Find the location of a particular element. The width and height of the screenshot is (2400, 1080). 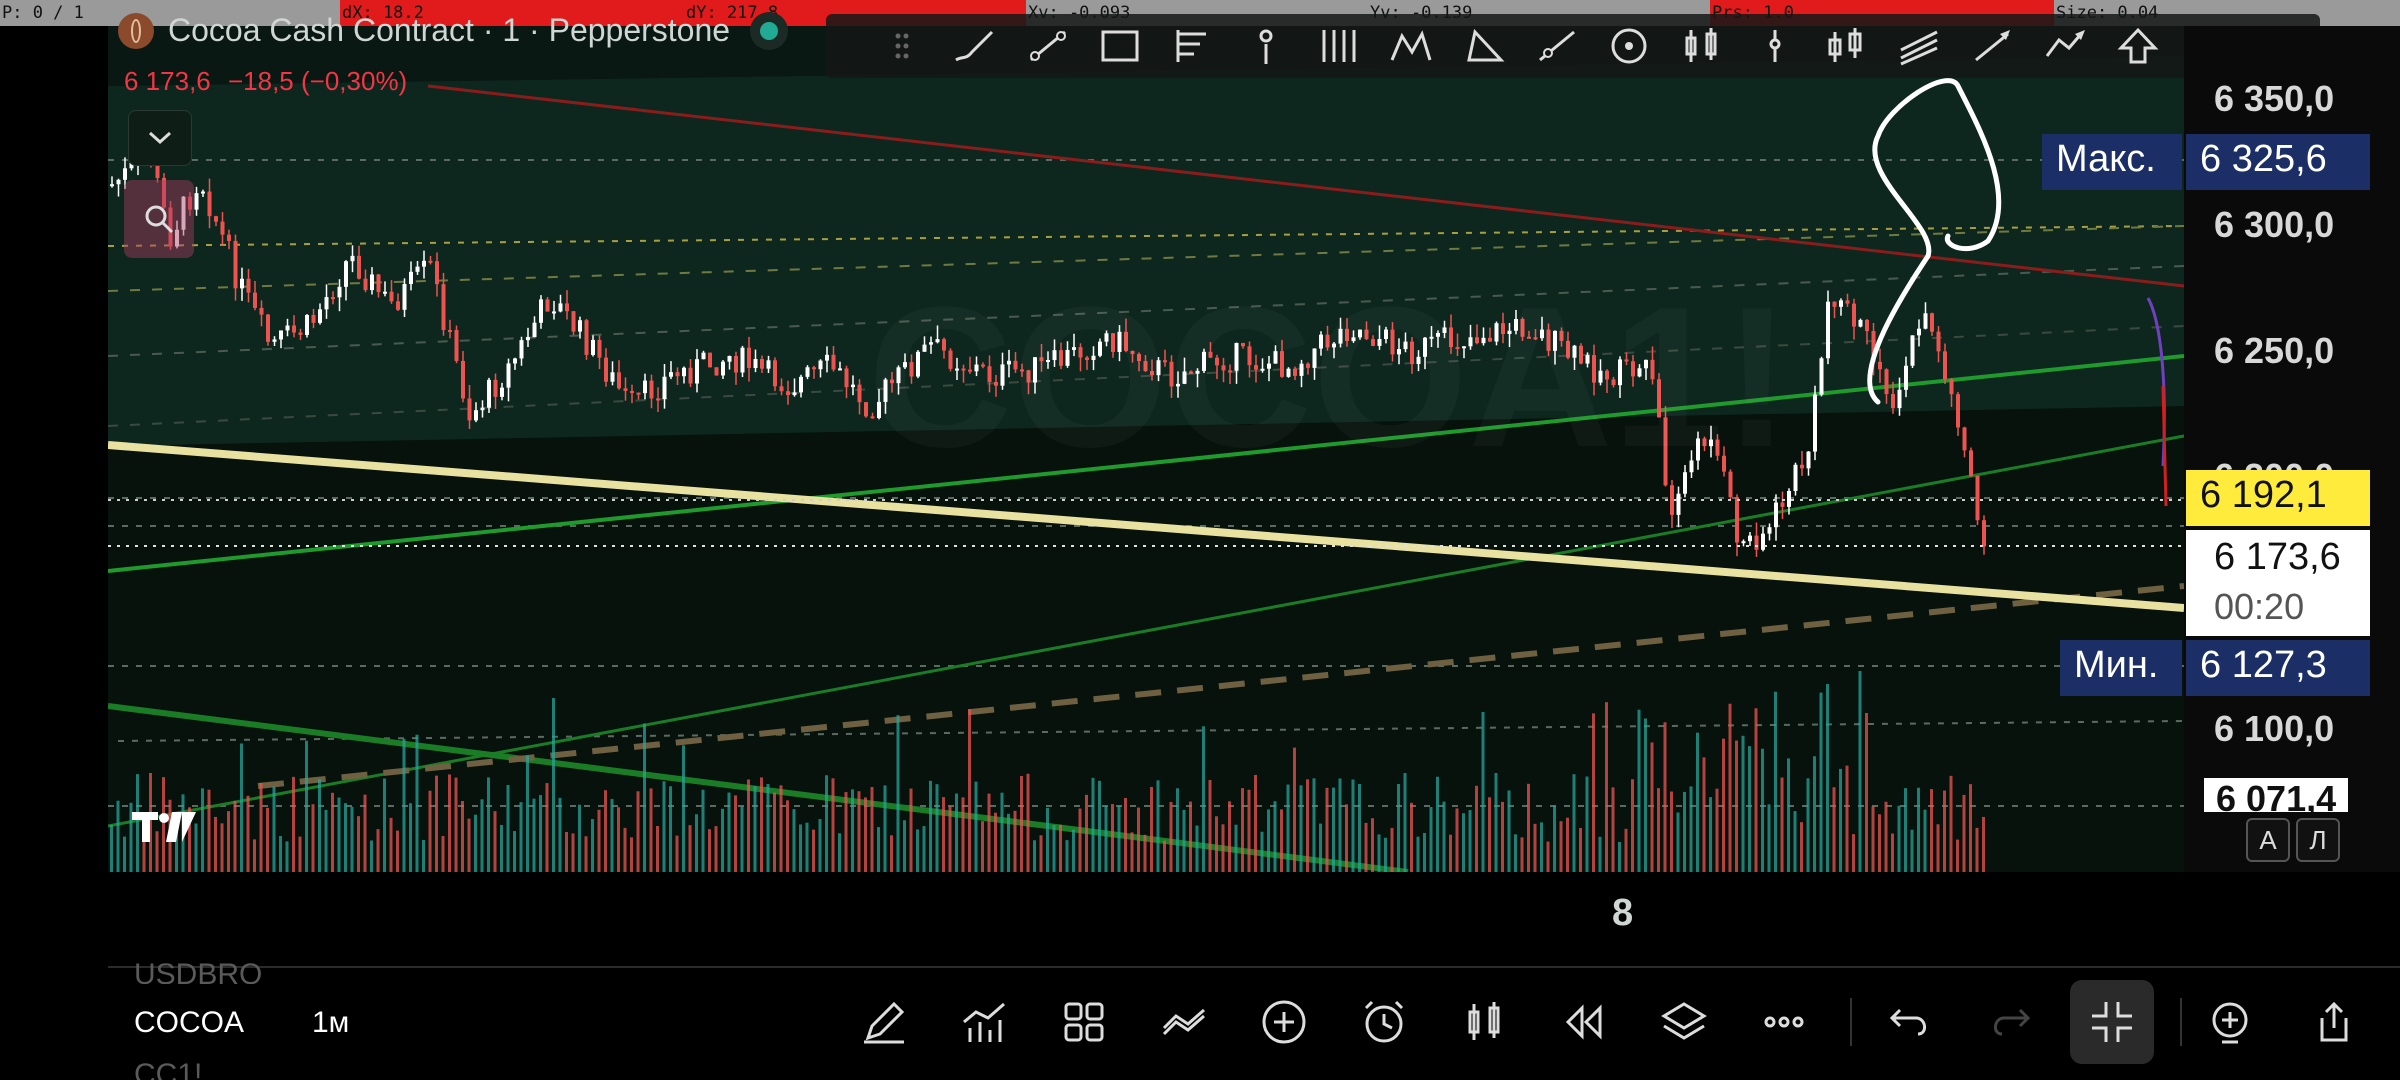

alarm-clock-icon is located at coordinates (1384, 1021).